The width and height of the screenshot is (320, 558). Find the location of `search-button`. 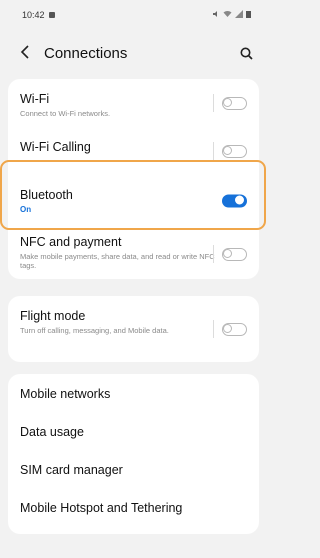

search-button is located at coordinates (246, 53).